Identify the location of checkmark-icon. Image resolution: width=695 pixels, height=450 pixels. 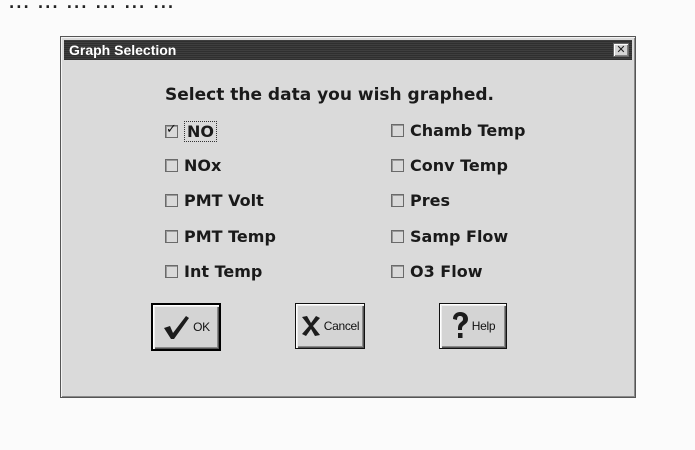
(176, 327).